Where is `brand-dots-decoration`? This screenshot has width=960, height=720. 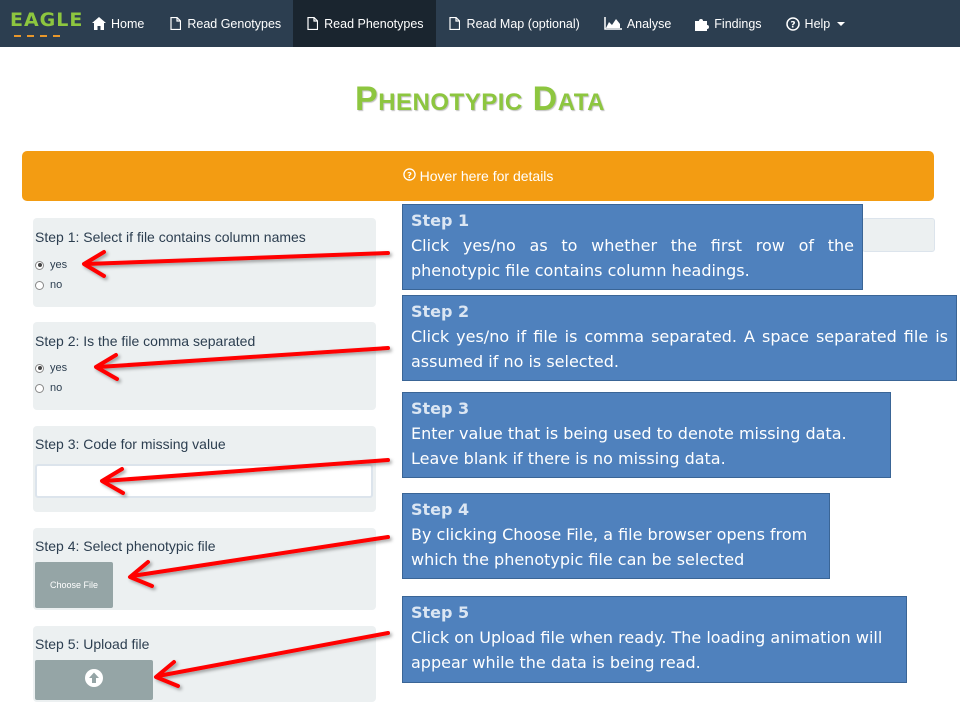
brand-dots-decoration is located at coordinates (40, 36).